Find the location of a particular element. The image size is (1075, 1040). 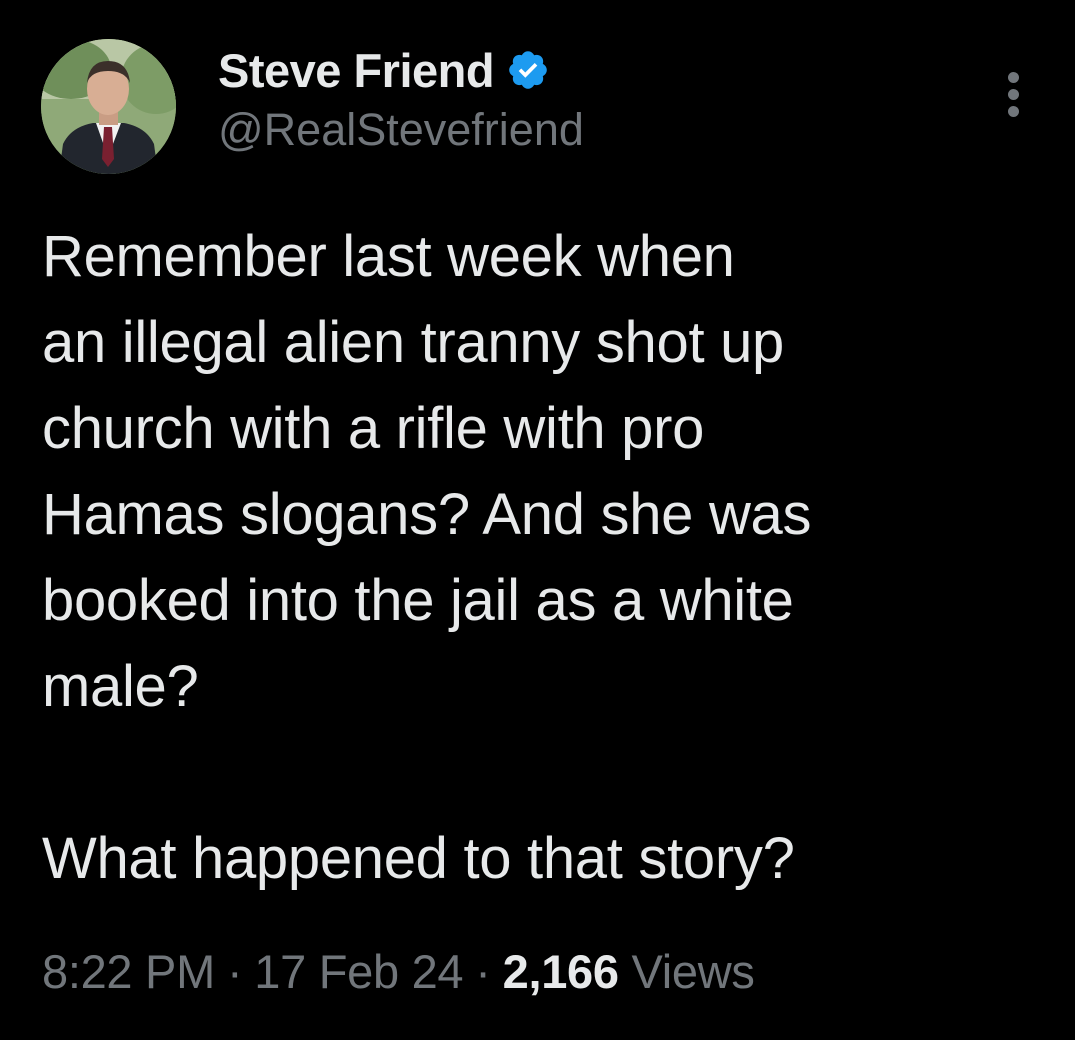

views-count: 2,166 is located at coordinates (560, 971).